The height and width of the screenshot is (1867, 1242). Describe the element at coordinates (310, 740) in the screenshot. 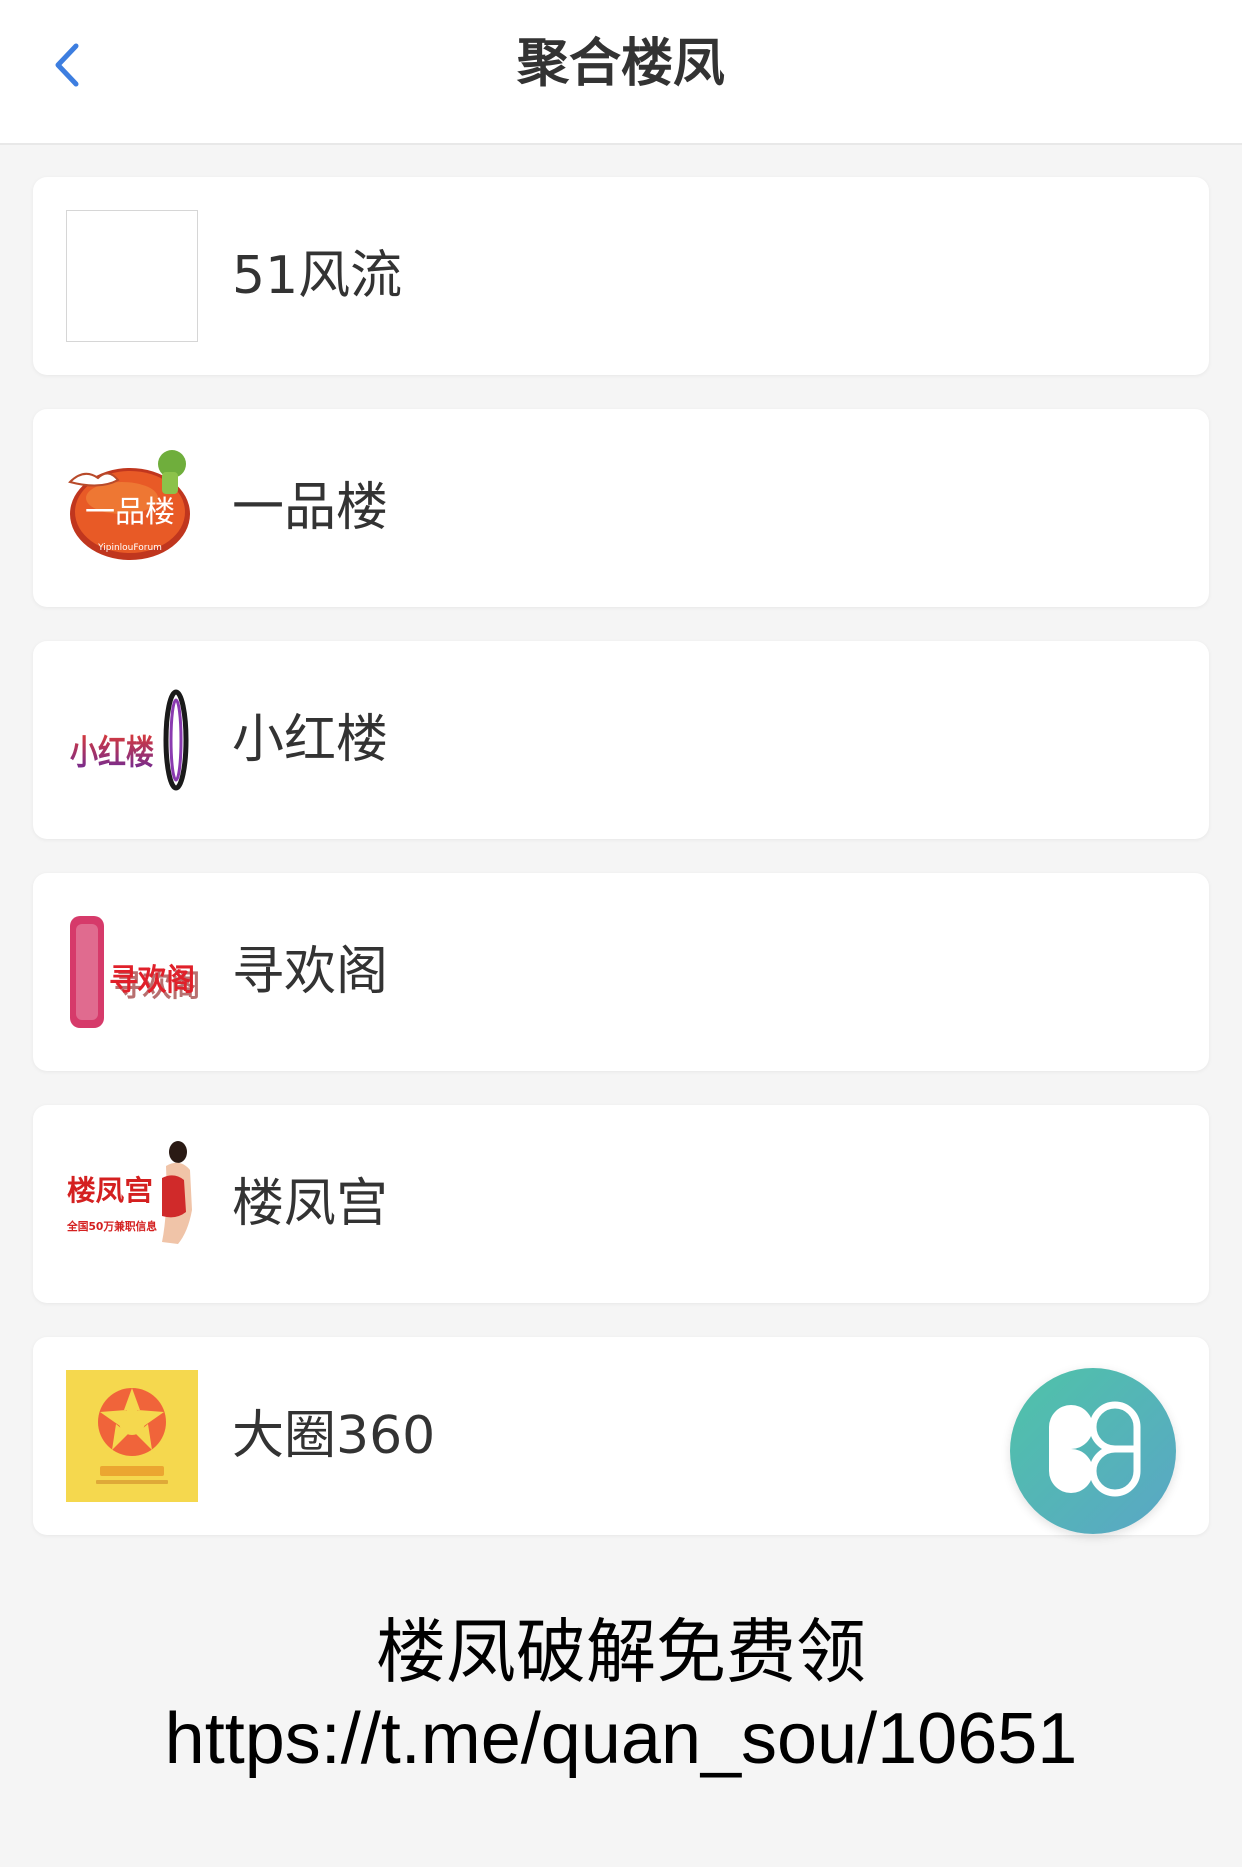

I see `list-item-label: 小红楼` at that location.